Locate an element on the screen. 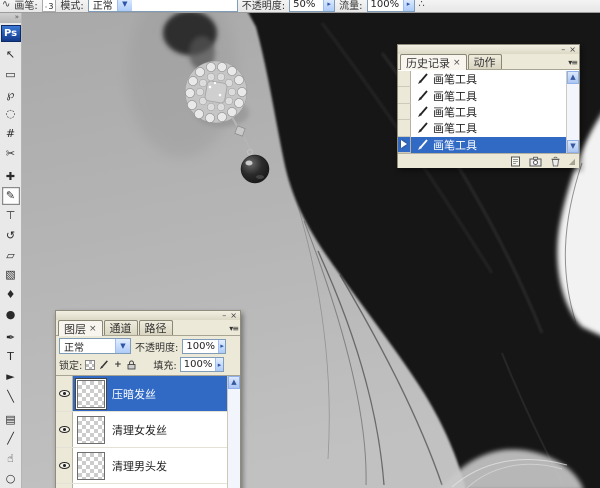 The height and width of the screenshot is (488, 600). gradient-tool: ▧ is located at coordinates (11, 275).